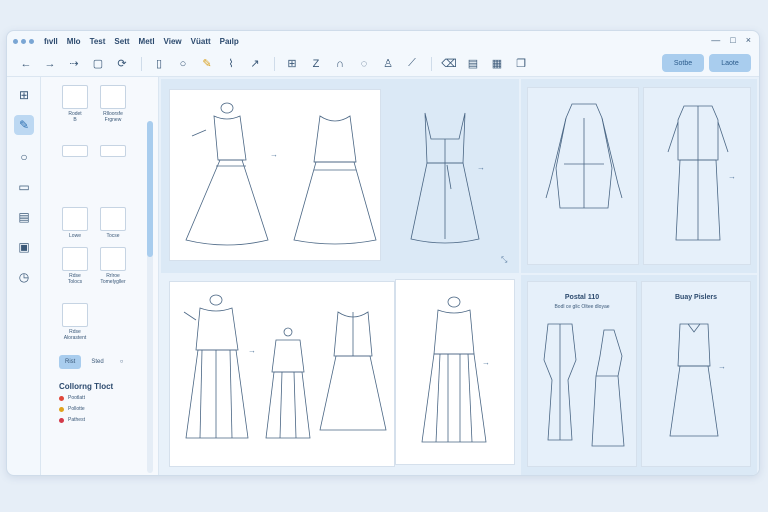 This screenshot has width=768, height=512. What do you see at coordinates (316, 64) in the screenshot?
I see `zigzag-icon: Z` at bounding box center [316, 64].